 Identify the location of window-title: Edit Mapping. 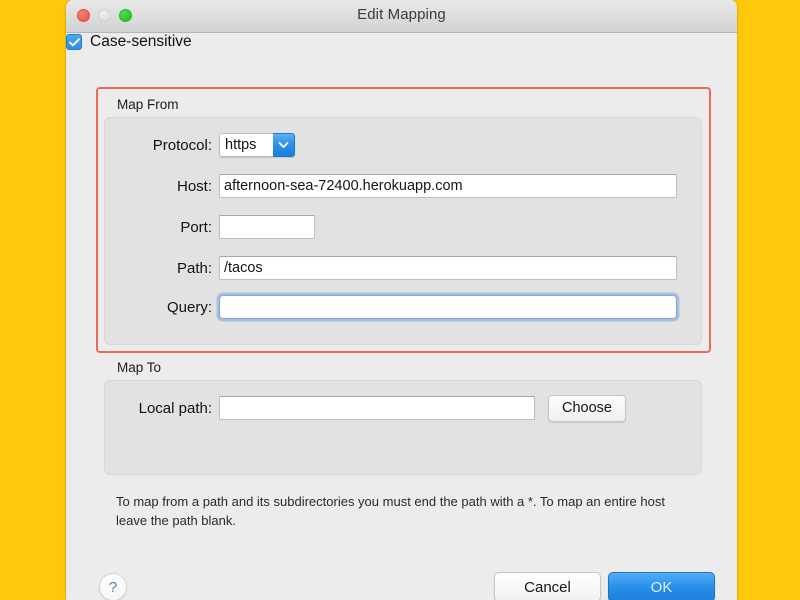
(401, 14).